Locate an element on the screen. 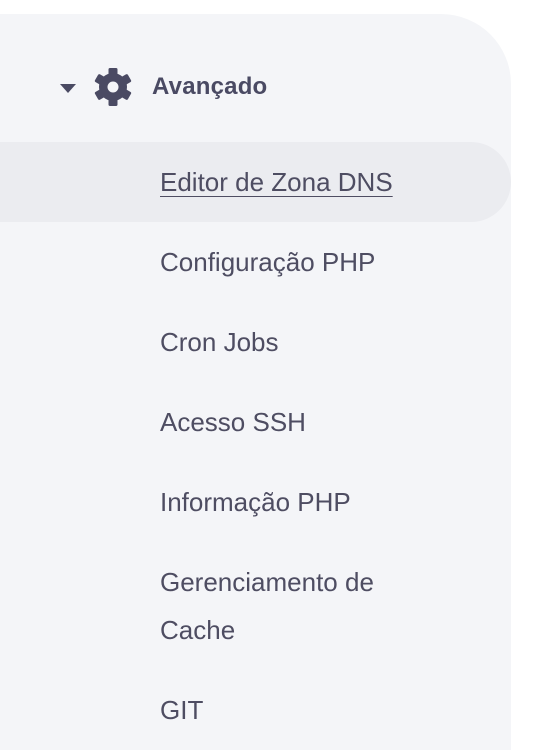  caret-down-icon is located at coordinates (68, 88).